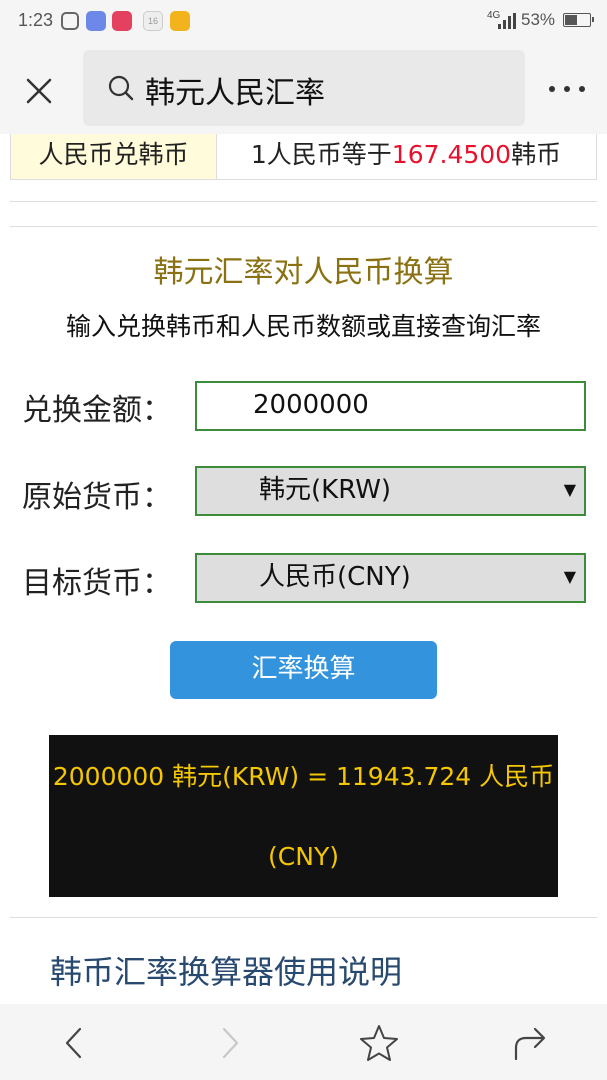  I want to click on browser-toolbar: 韩元人民汇率, so click(303, 88).